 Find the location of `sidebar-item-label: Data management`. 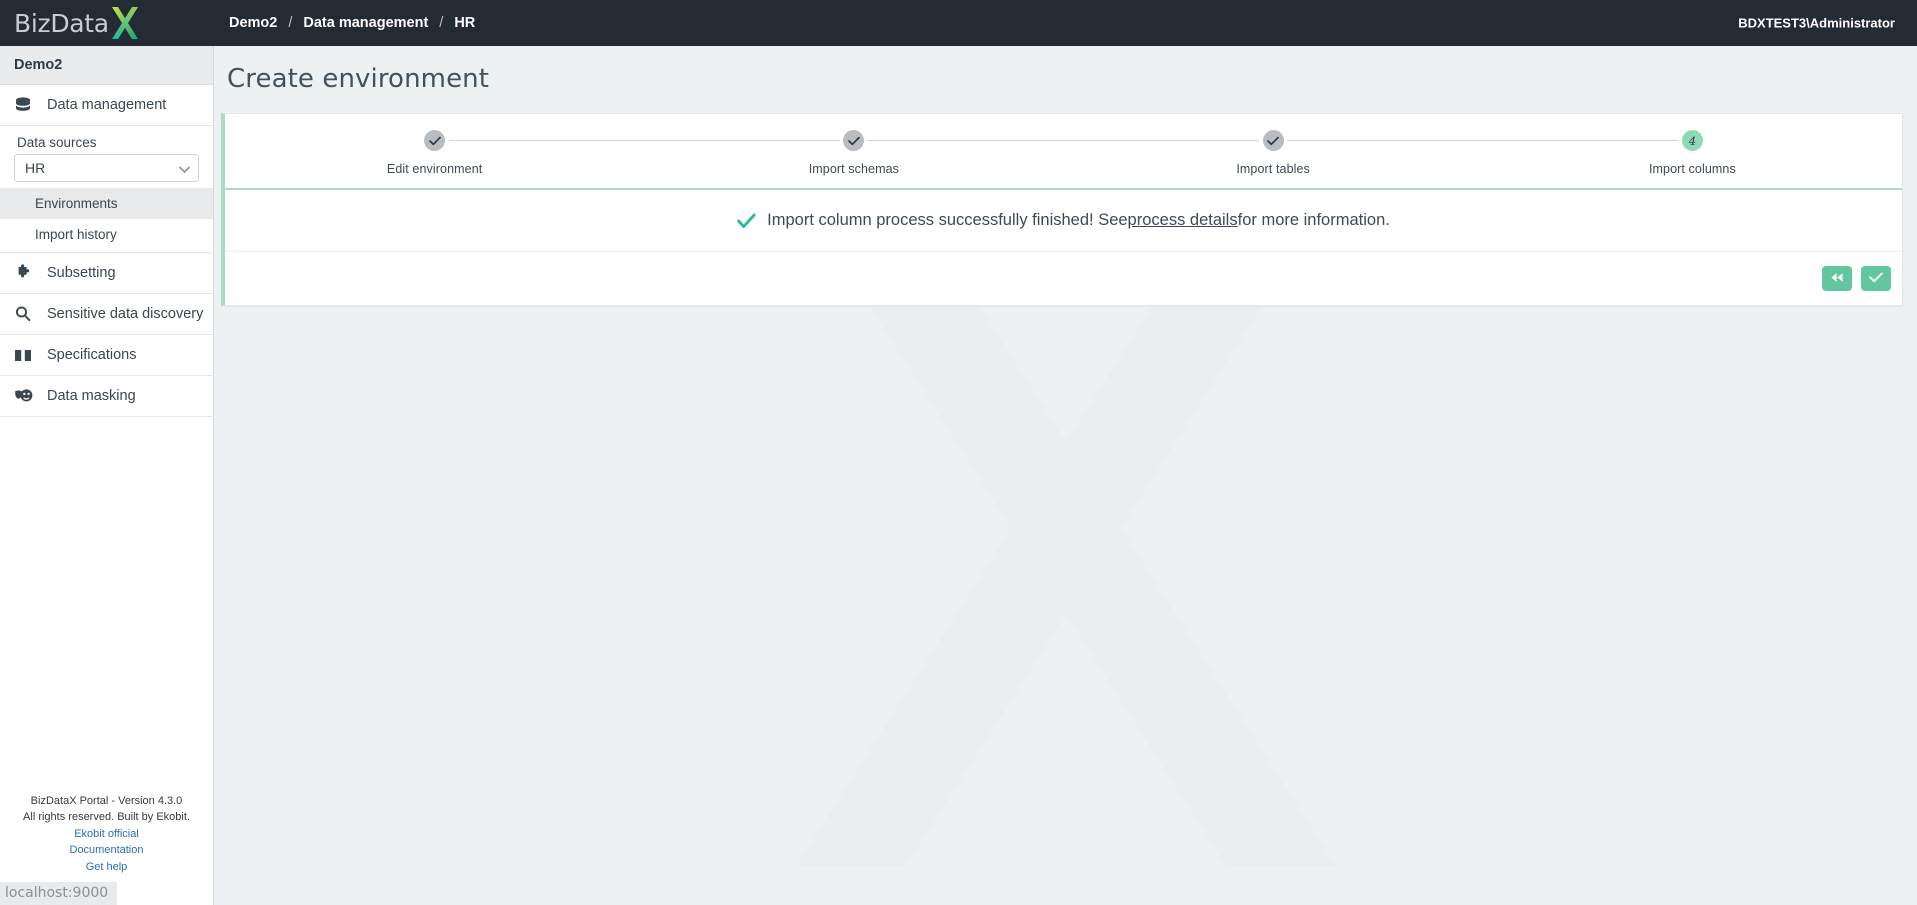

sidebar-item-label: Data management is located at coordinates (107, 105).